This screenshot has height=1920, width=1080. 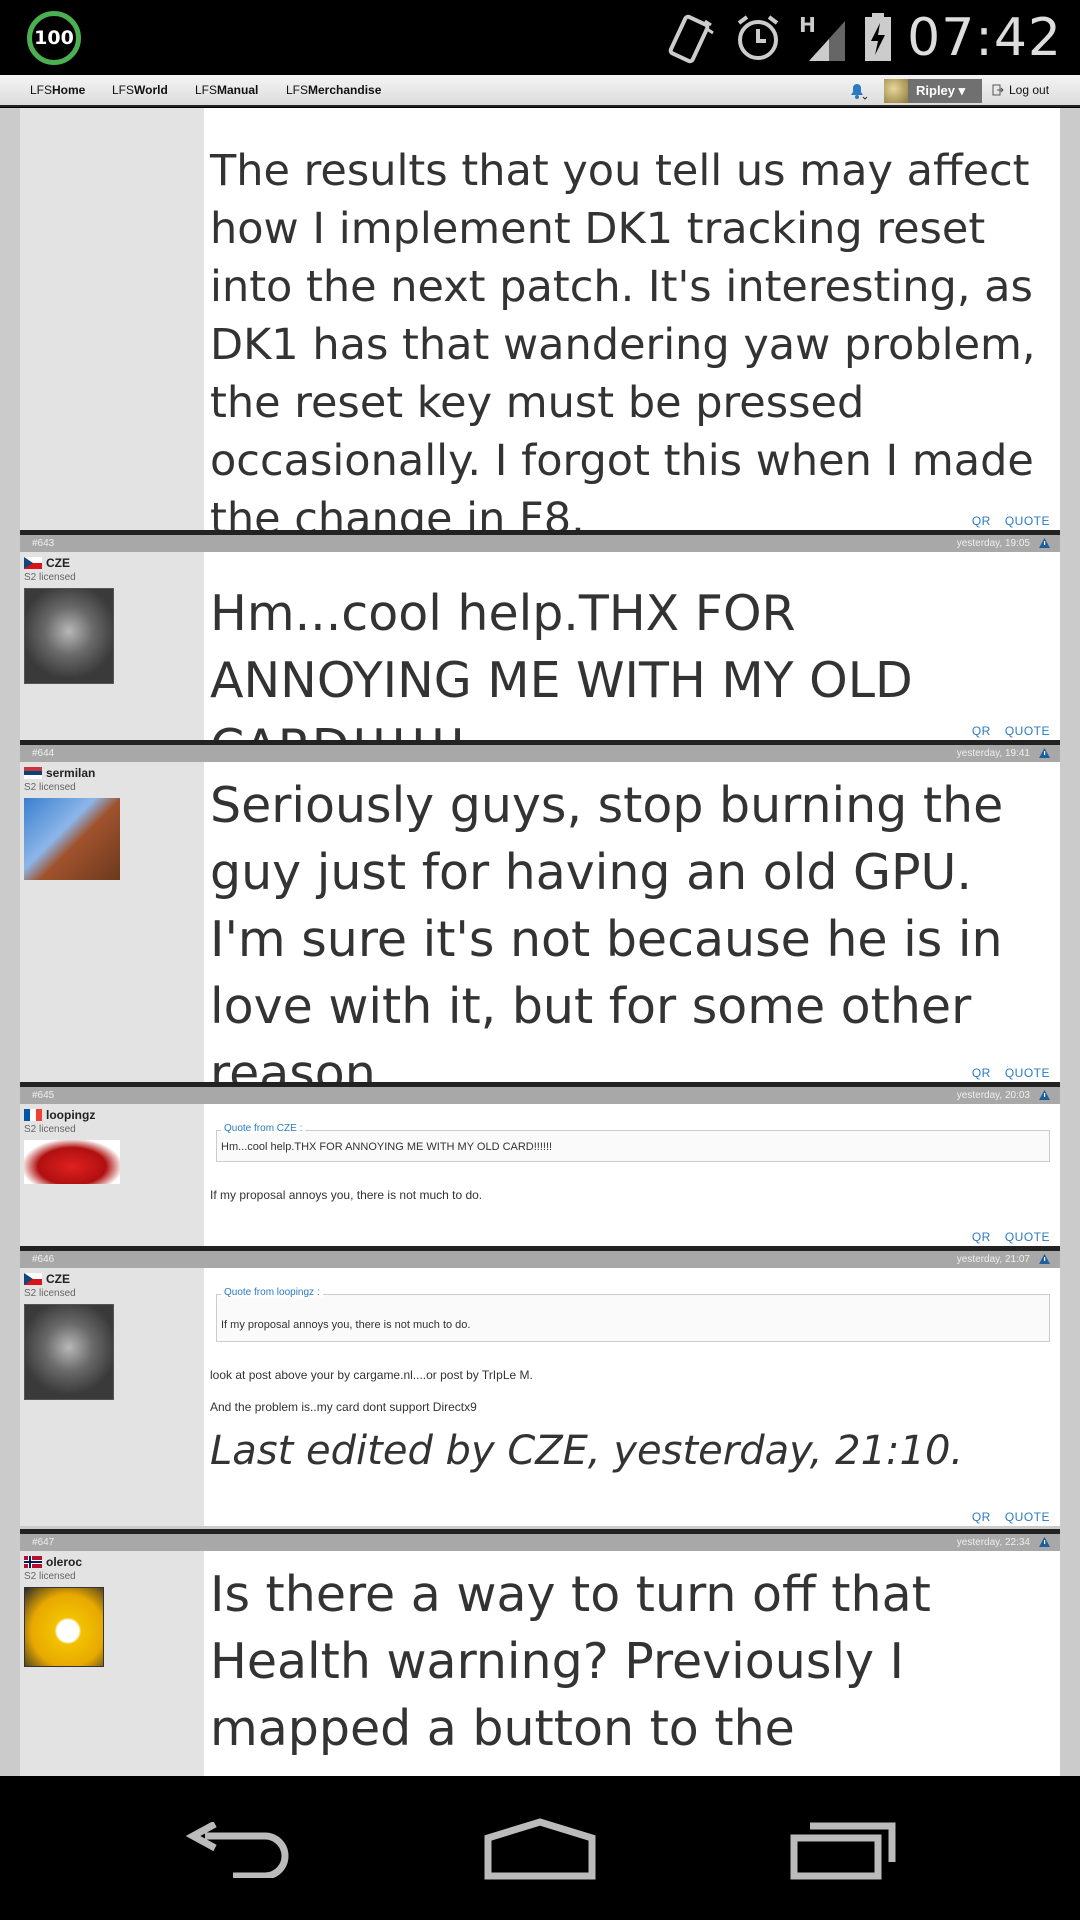 What do you see at coordinates (70, 1115) in the screenshot?
I see `author-name: loopingz` at bounding box center [70, 1115].